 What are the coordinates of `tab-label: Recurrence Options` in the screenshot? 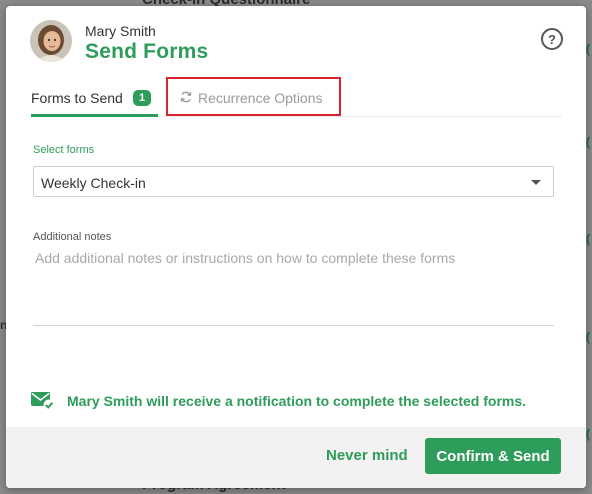 It's located at (260, 98).